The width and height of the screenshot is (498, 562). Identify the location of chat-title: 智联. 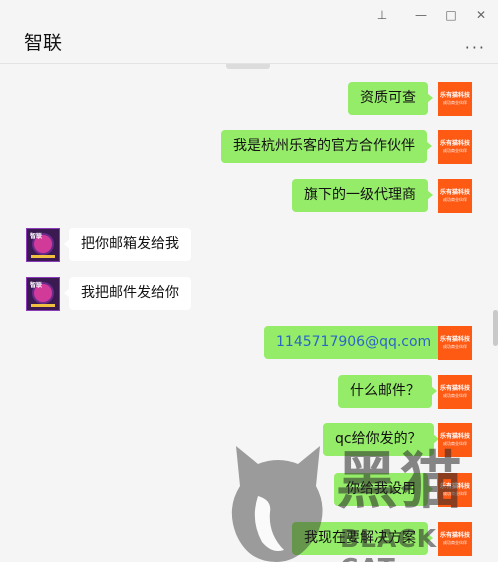
(43, 43).